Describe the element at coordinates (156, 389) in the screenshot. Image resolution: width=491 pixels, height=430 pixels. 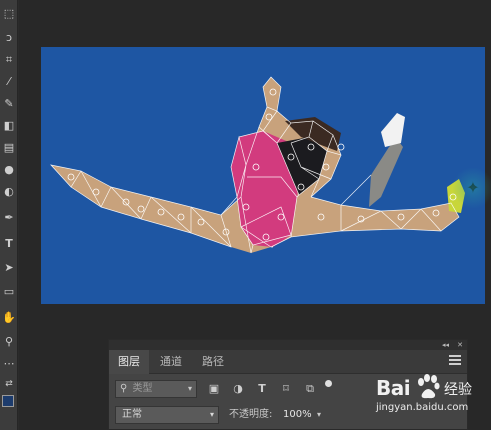
I see `layer-kind-select: ⚲ 类型 ▾` at that location.